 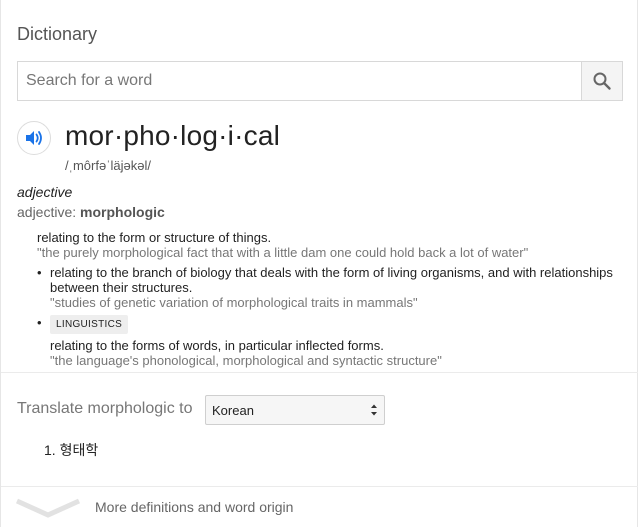 I want to click on translate-label: Translate morphologic to, so click(x=105, y=408).